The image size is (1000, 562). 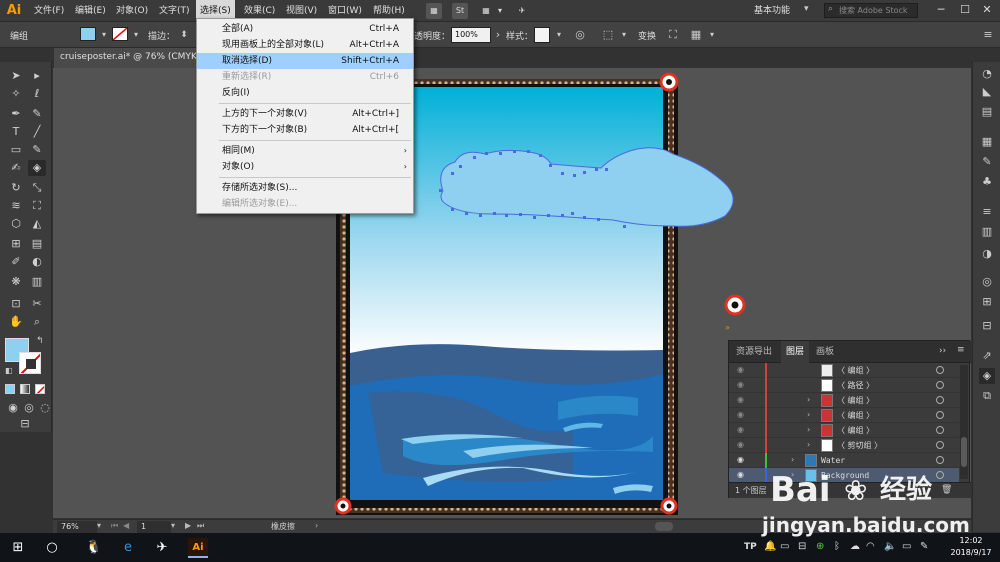 What do you see at coordinates (305, 93) in the screenshot?
I see `menu-item-inverse: 反向(I)` at bounding box center [305, 93].